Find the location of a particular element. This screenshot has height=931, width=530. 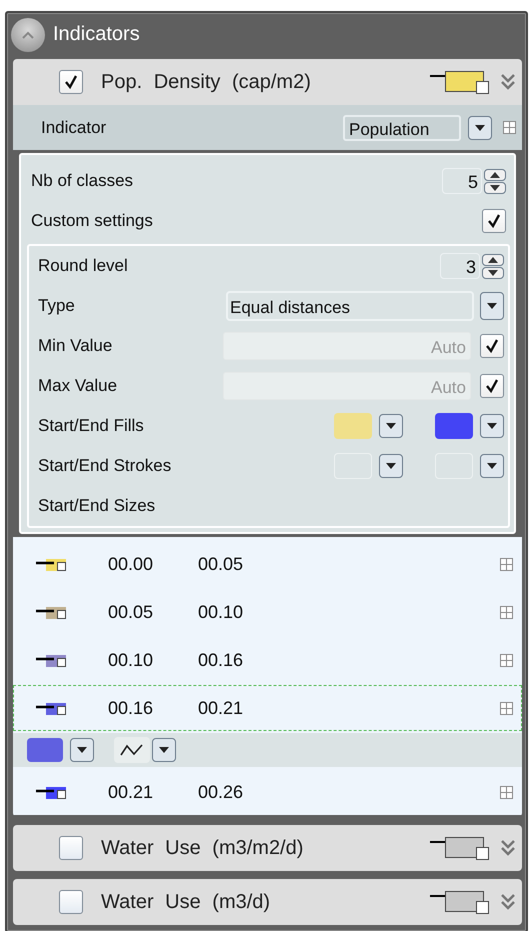

indicator-name: Pop. Density (cap/m2) is located at coordinates (206, 82).